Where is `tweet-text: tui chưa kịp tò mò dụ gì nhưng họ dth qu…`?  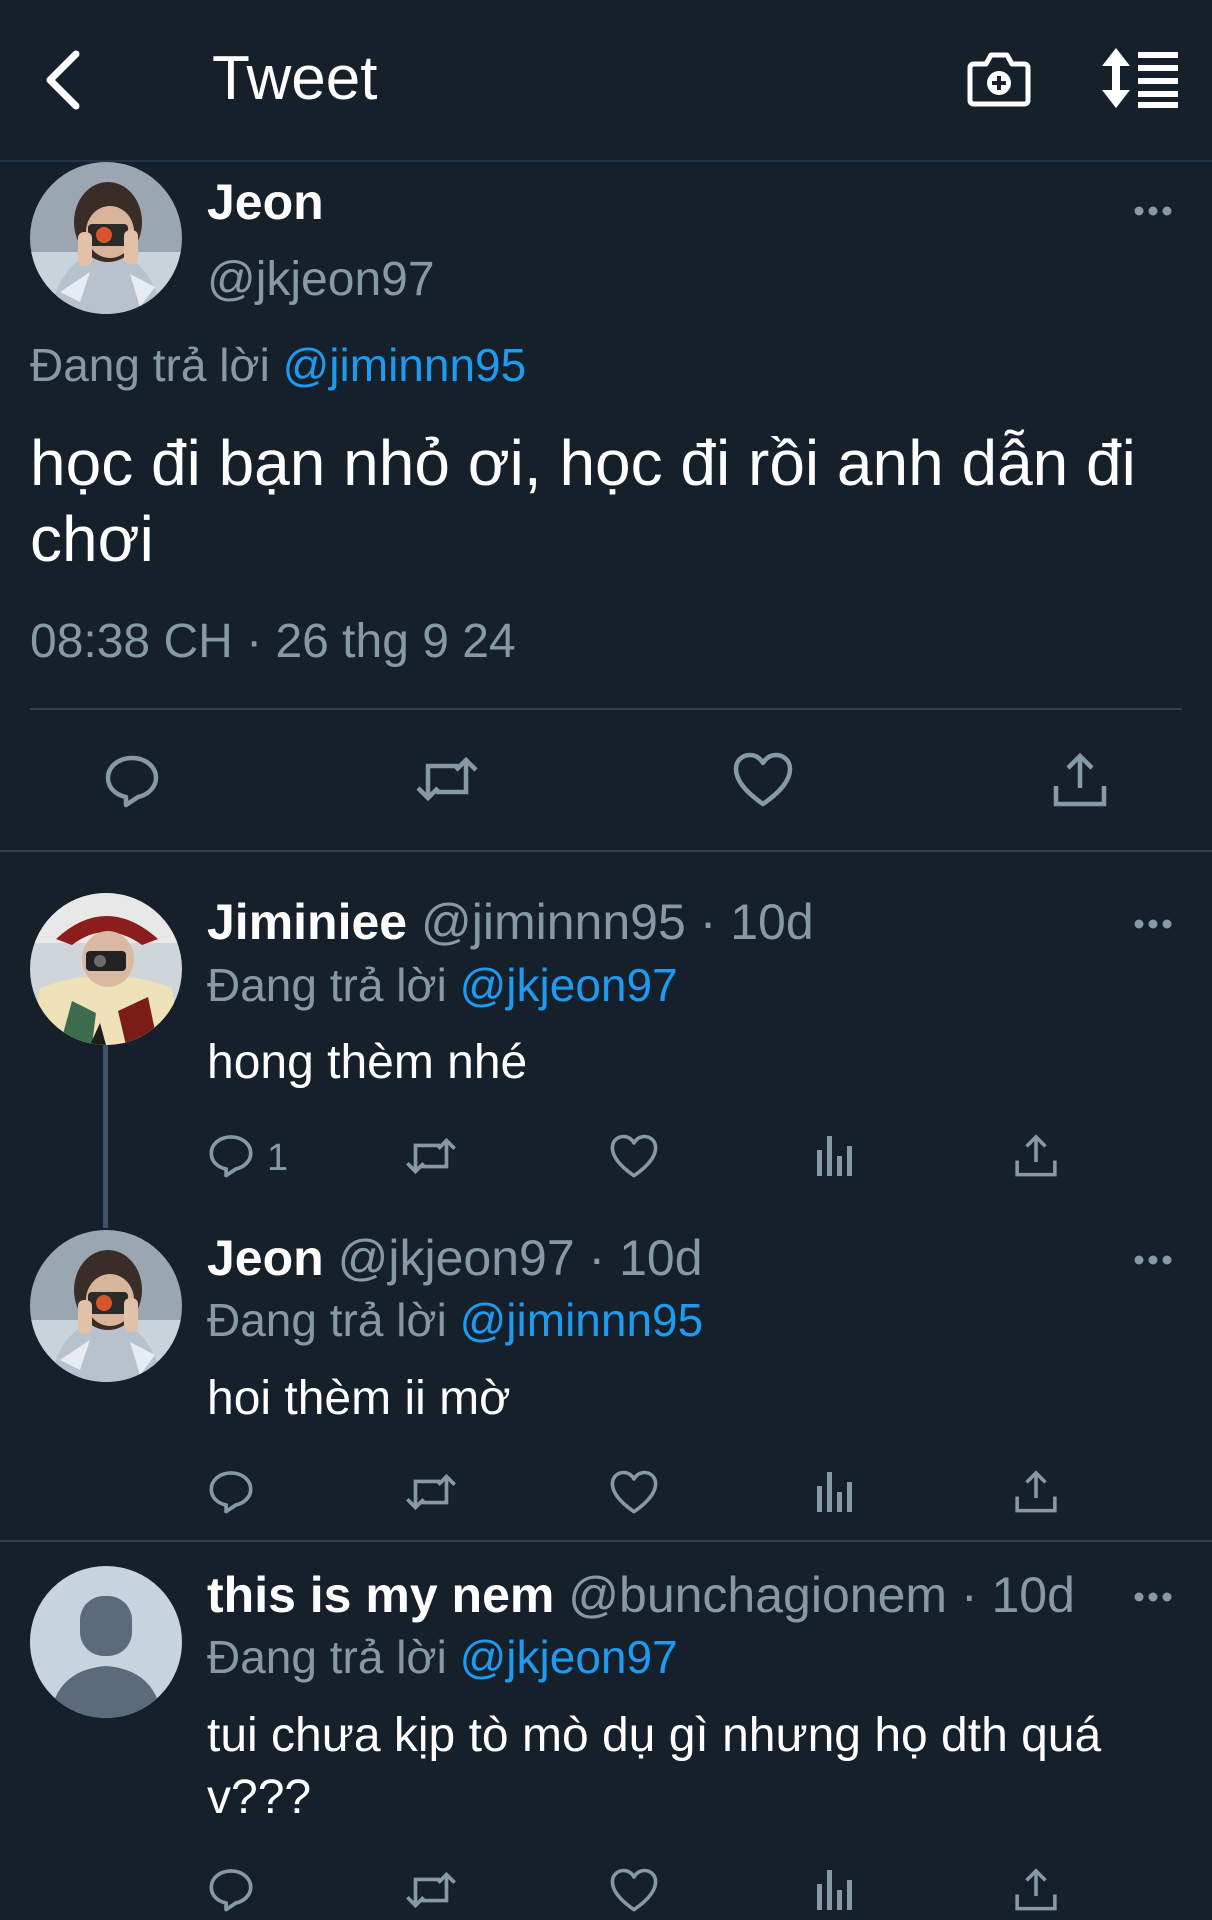 tweet-text: tui chưa kịp tò mò dụ gì nhưng họ dth qu… is located at coordinates (654, 1766).